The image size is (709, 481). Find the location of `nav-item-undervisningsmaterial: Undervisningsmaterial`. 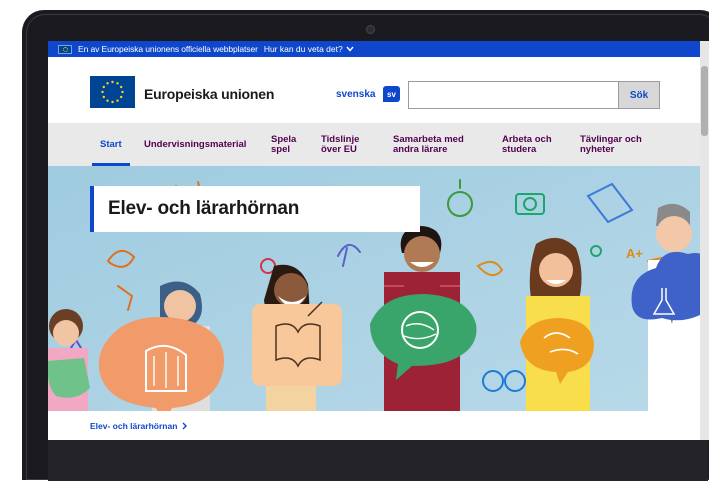

nav-item-undervisningsmaterial: Undervisningsmaterial is located at coordinates (195, 144).